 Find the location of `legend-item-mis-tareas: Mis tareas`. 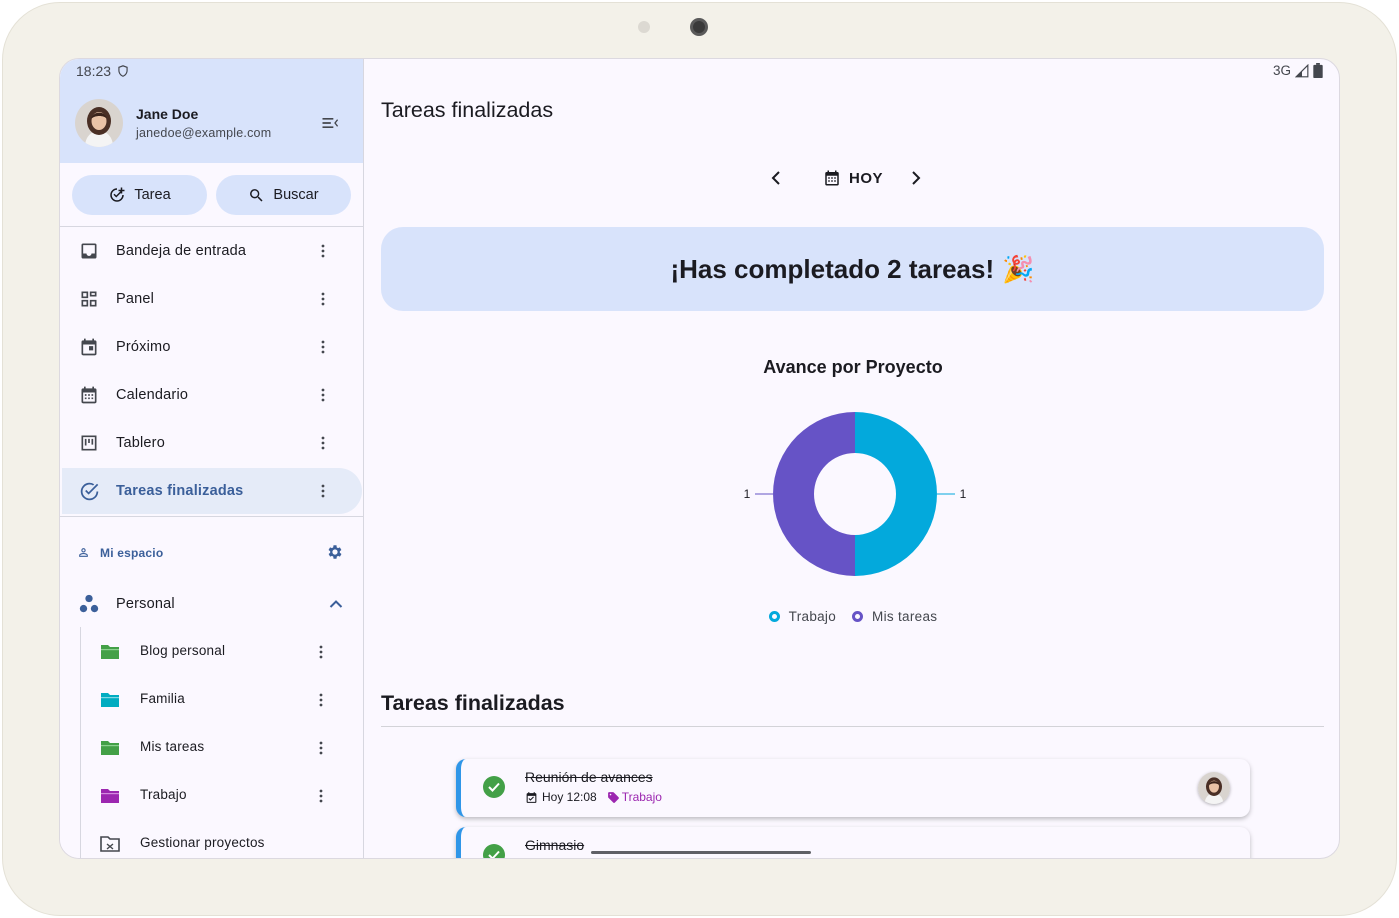

legend-item-mis-tareas: Mis tareas is located at coordinates (894, 616).